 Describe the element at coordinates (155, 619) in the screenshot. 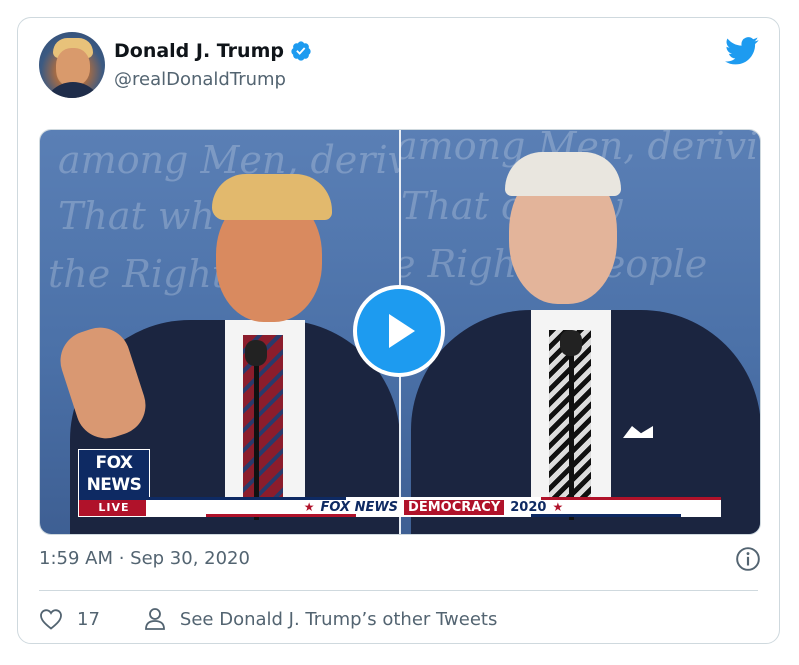

I see `person-icon` at that location.